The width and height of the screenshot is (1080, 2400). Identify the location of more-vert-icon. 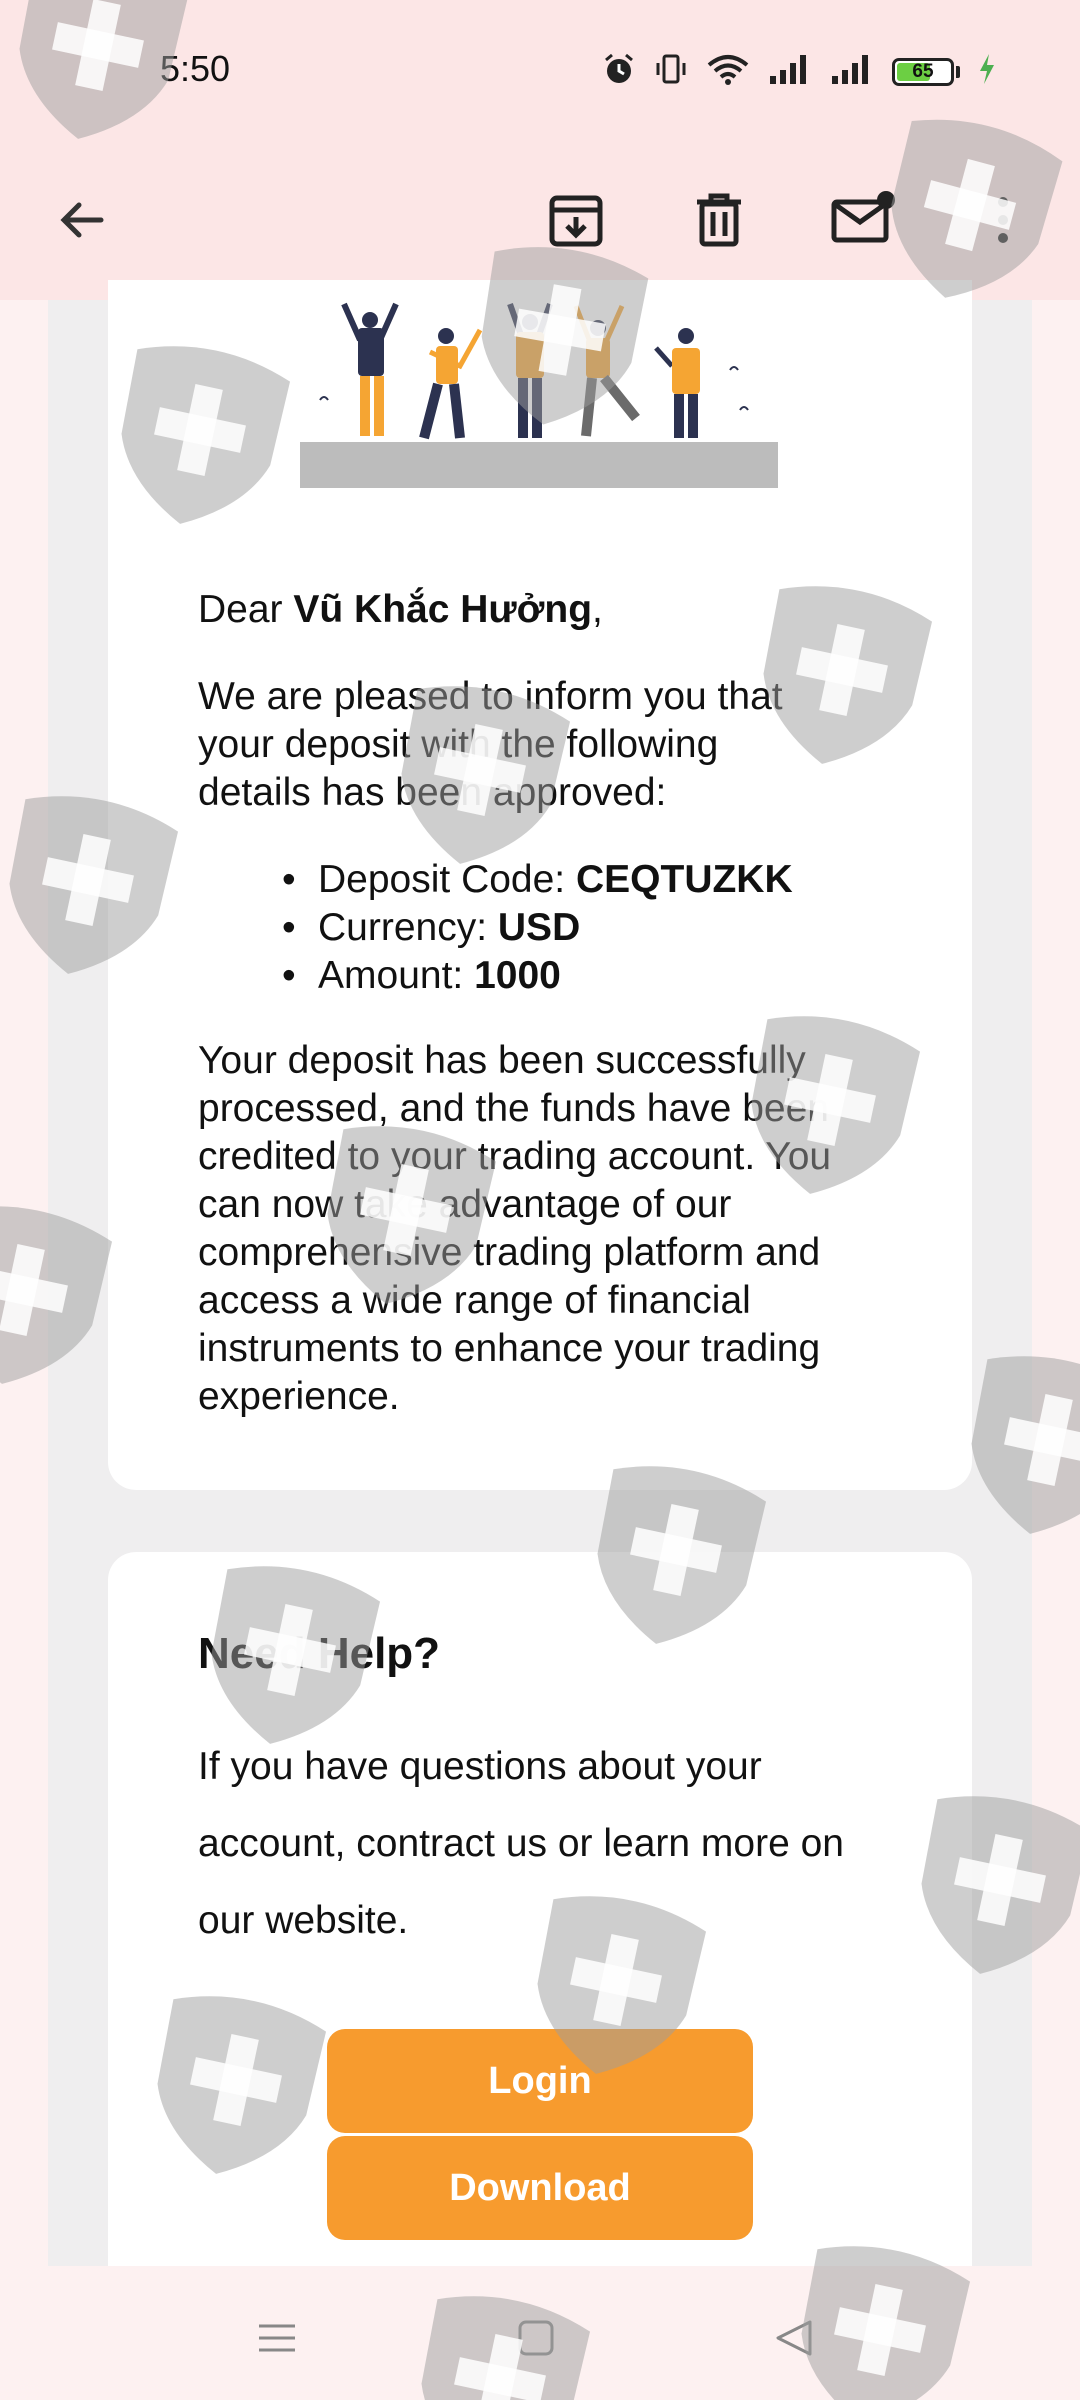
(1003, 220).